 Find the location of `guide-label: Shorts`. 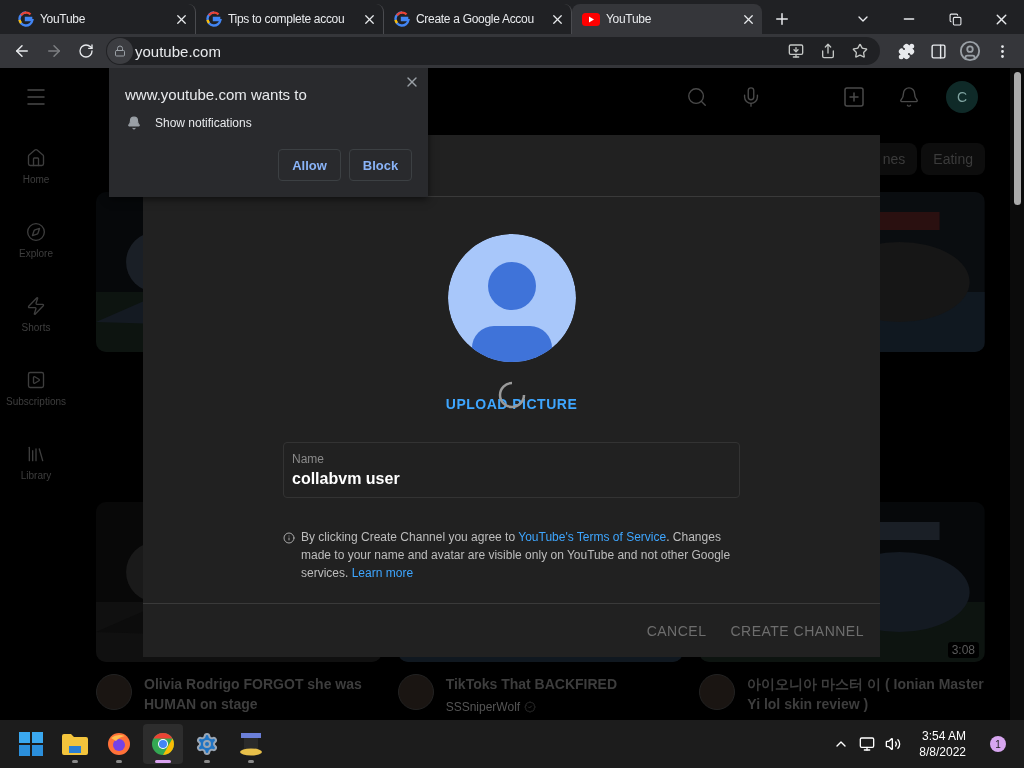

guide-label: Shorts is located at coordinates (36, 327).